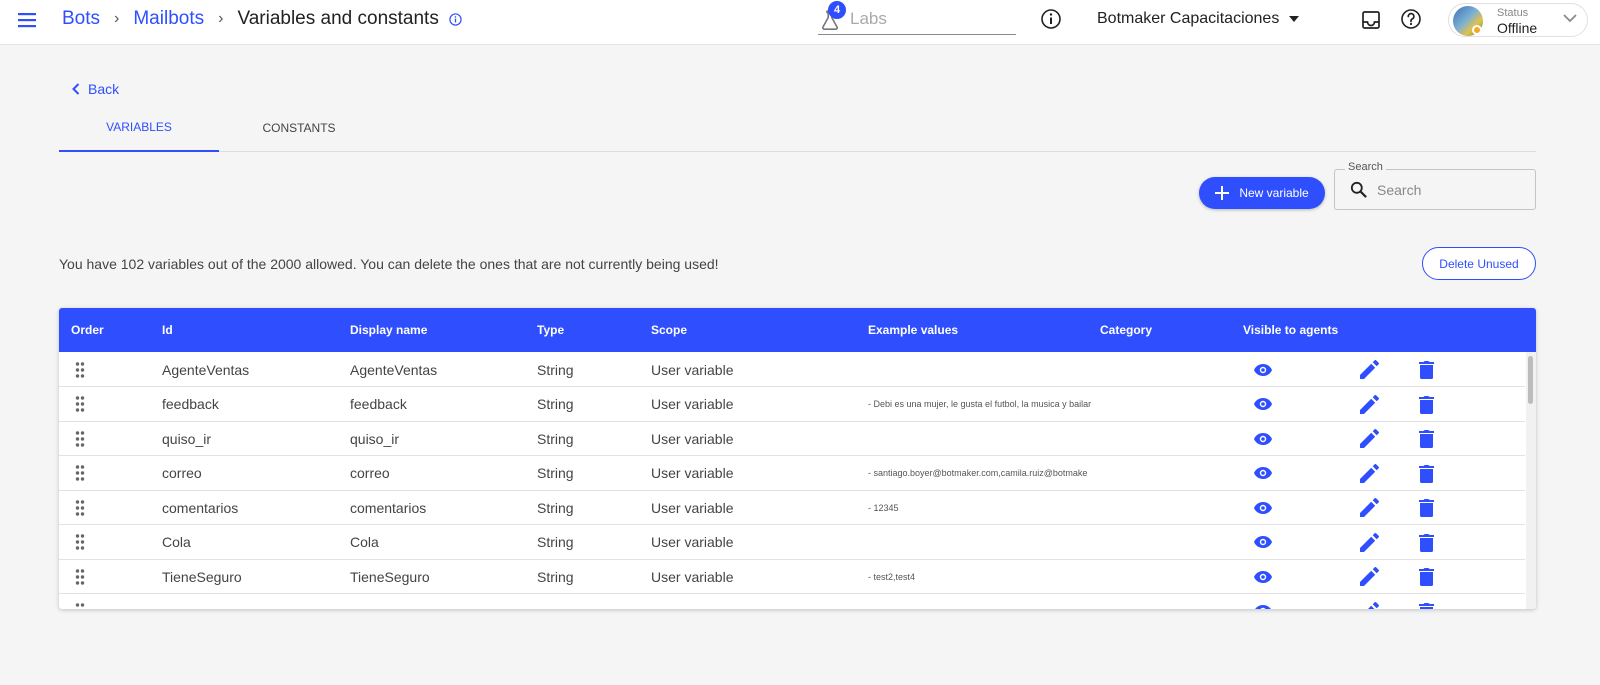 The width and height of the screenshot is (1600, 685). Describe the element at coordinates (1371, 20) in the screenshot. I see `inbox-icon` at that location.